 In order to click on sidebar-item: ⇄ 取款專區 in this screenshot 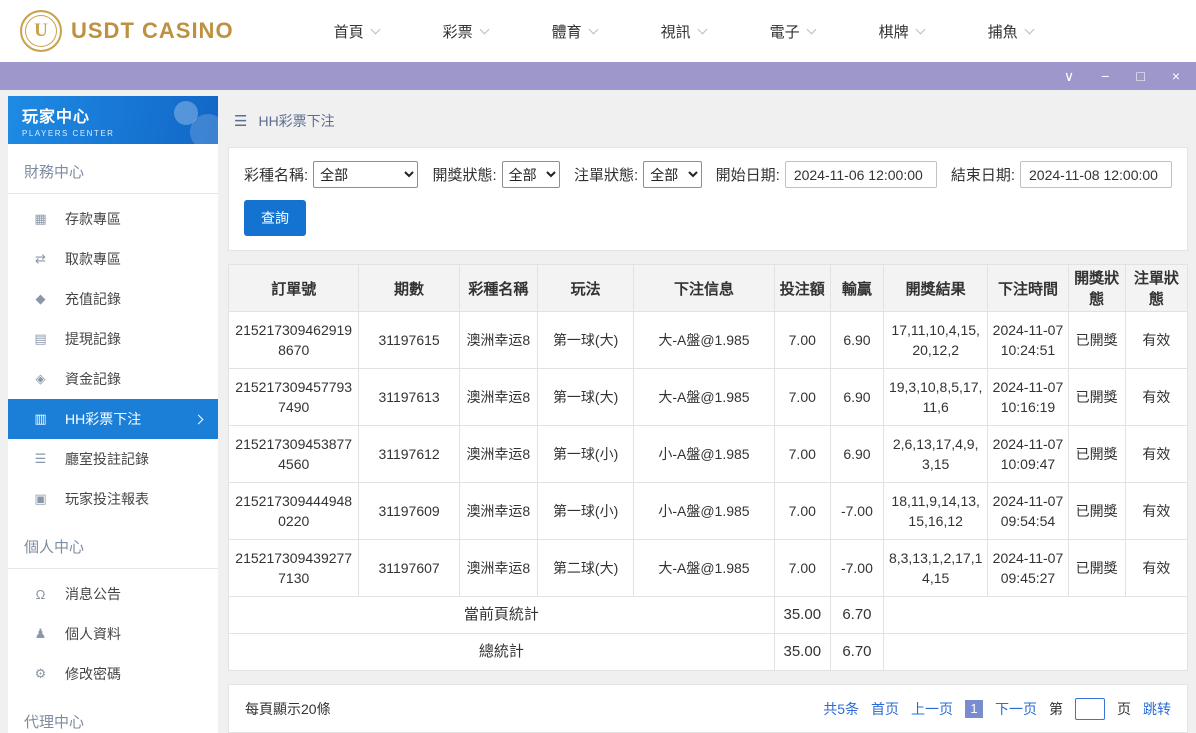, I will do `click(113, 259)`.